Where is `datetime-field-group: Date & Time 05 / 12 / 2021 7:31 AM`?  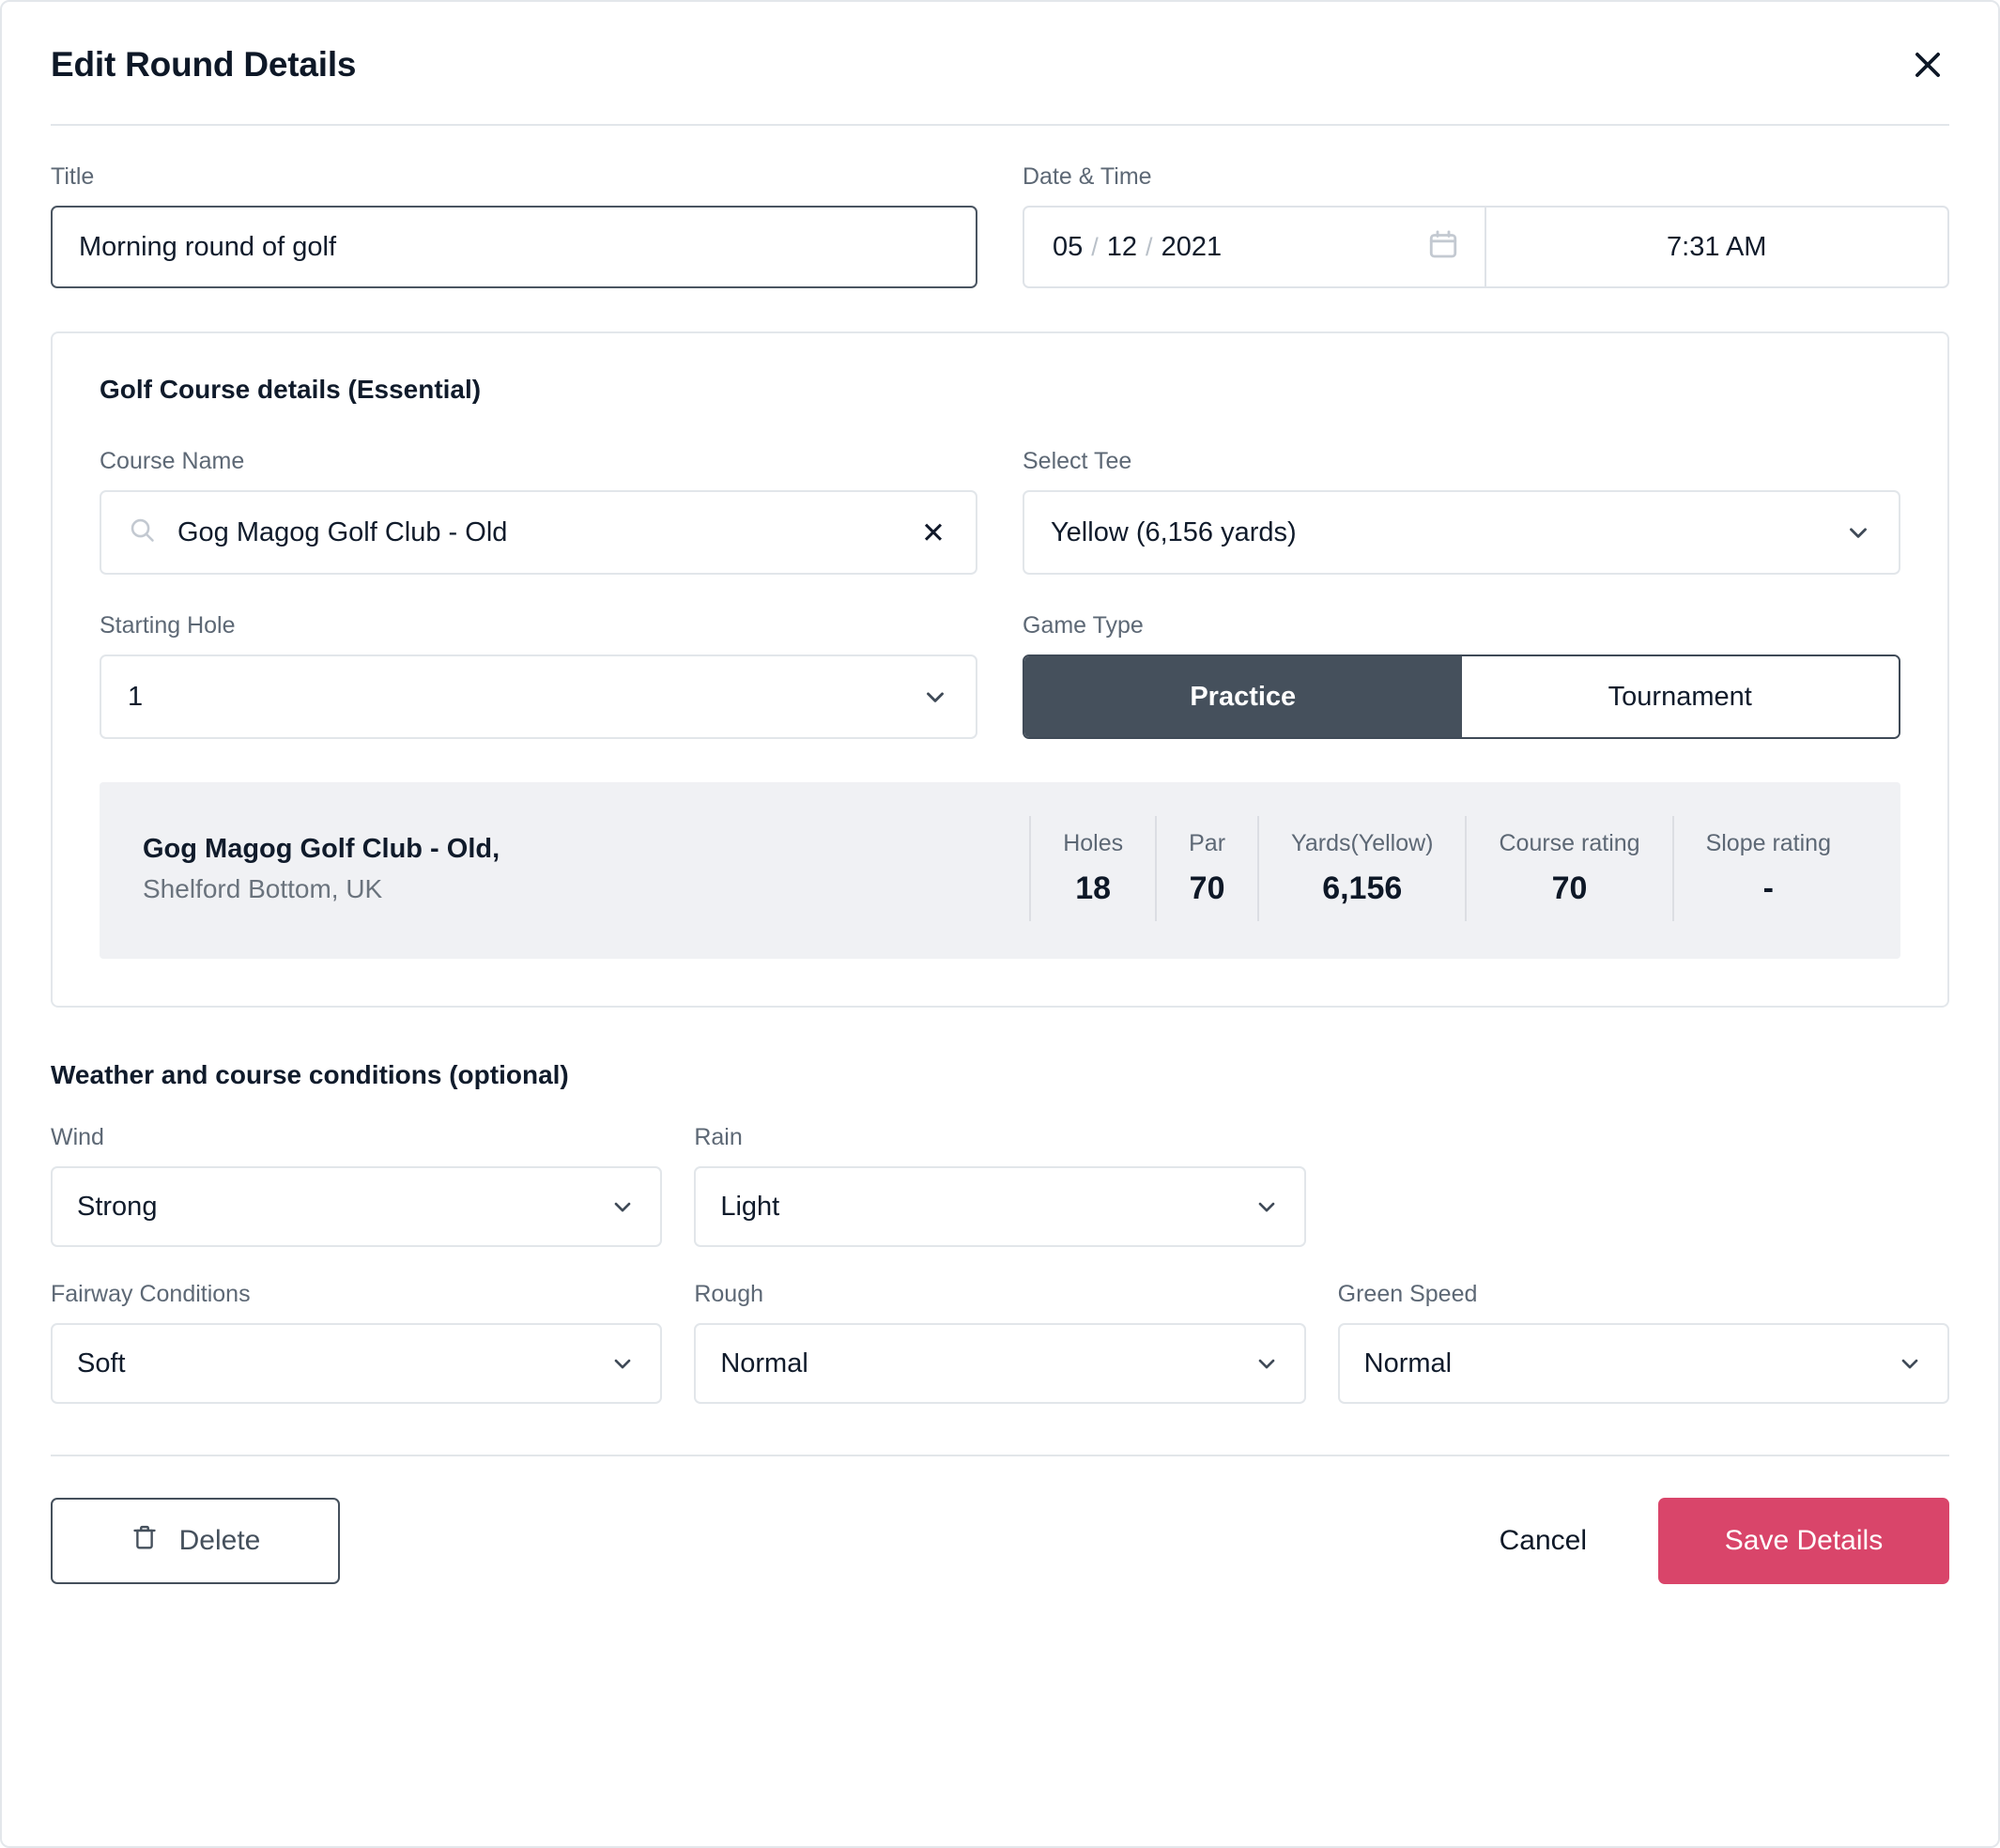 datetime-field-group: Date & Time 05 / 12 / 2021 7:31 AM is located at coordinates (1486, 225).